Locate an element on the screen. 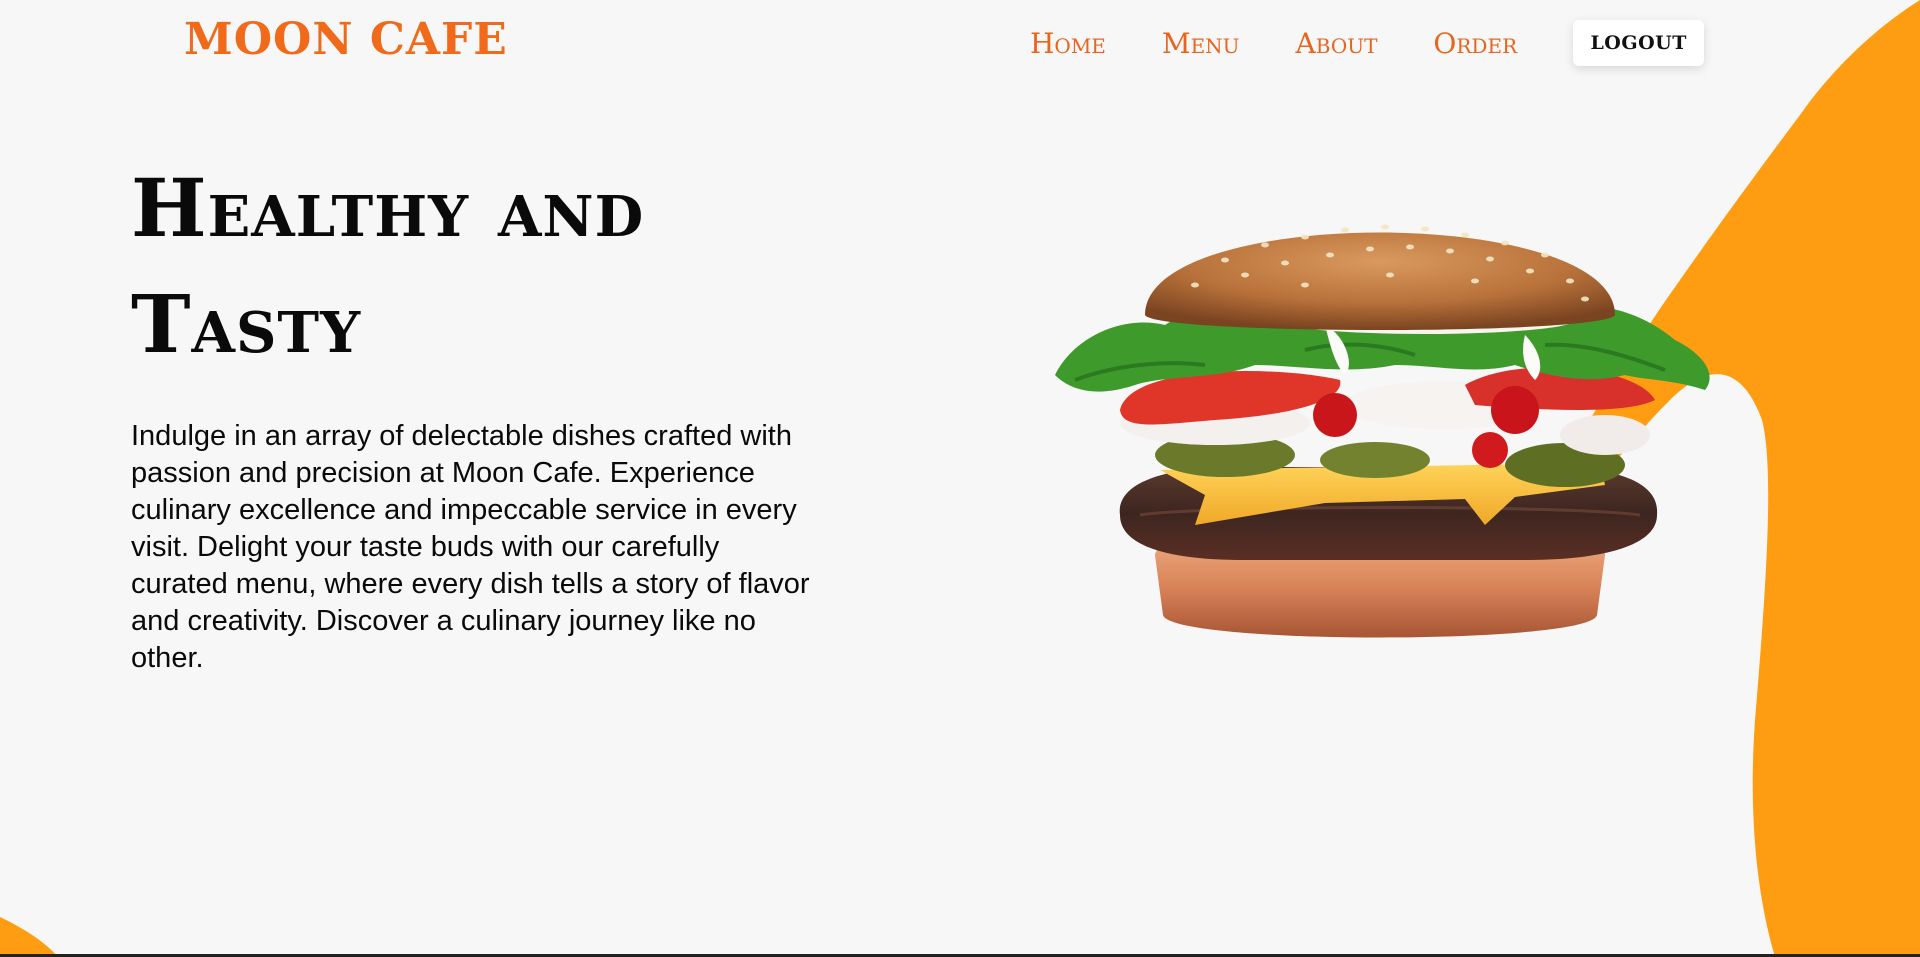 This screenshot has height=957, width=1920. main-nav: Home Menu About Order LOGOUT is located at coordinates (1367, 43).